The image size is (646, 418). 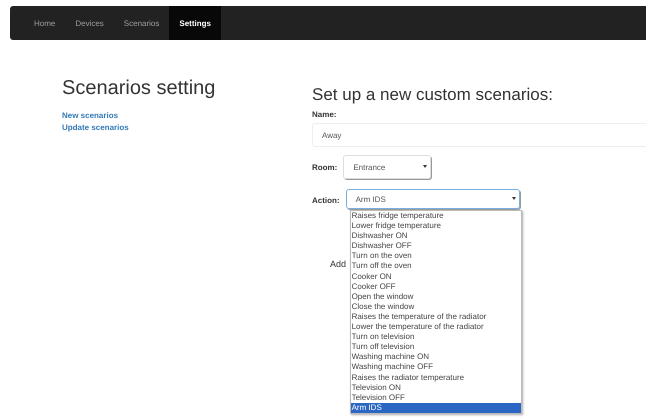 What do you see at coordinates (433, 199) in the screenshot?
I see `action-select: Arm IDS` at bounding box center [433, 199].